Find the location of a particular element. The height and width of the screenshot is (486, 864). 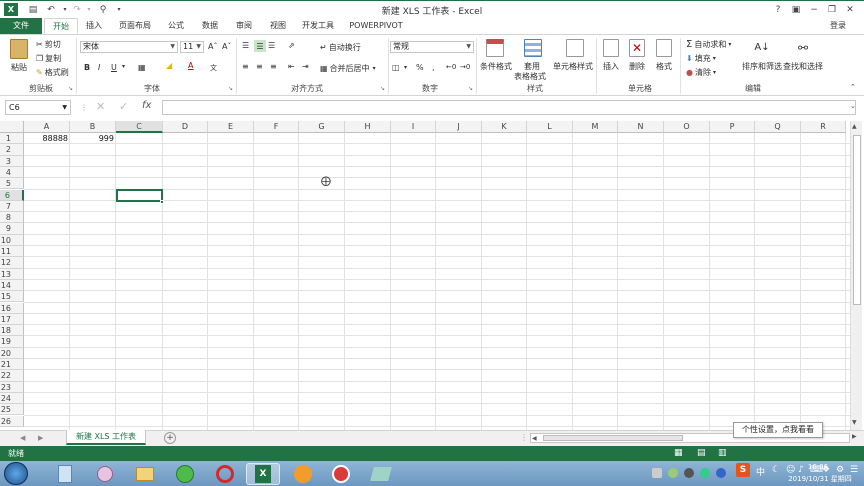

help-button: ? is located at coordinates (778, 9).